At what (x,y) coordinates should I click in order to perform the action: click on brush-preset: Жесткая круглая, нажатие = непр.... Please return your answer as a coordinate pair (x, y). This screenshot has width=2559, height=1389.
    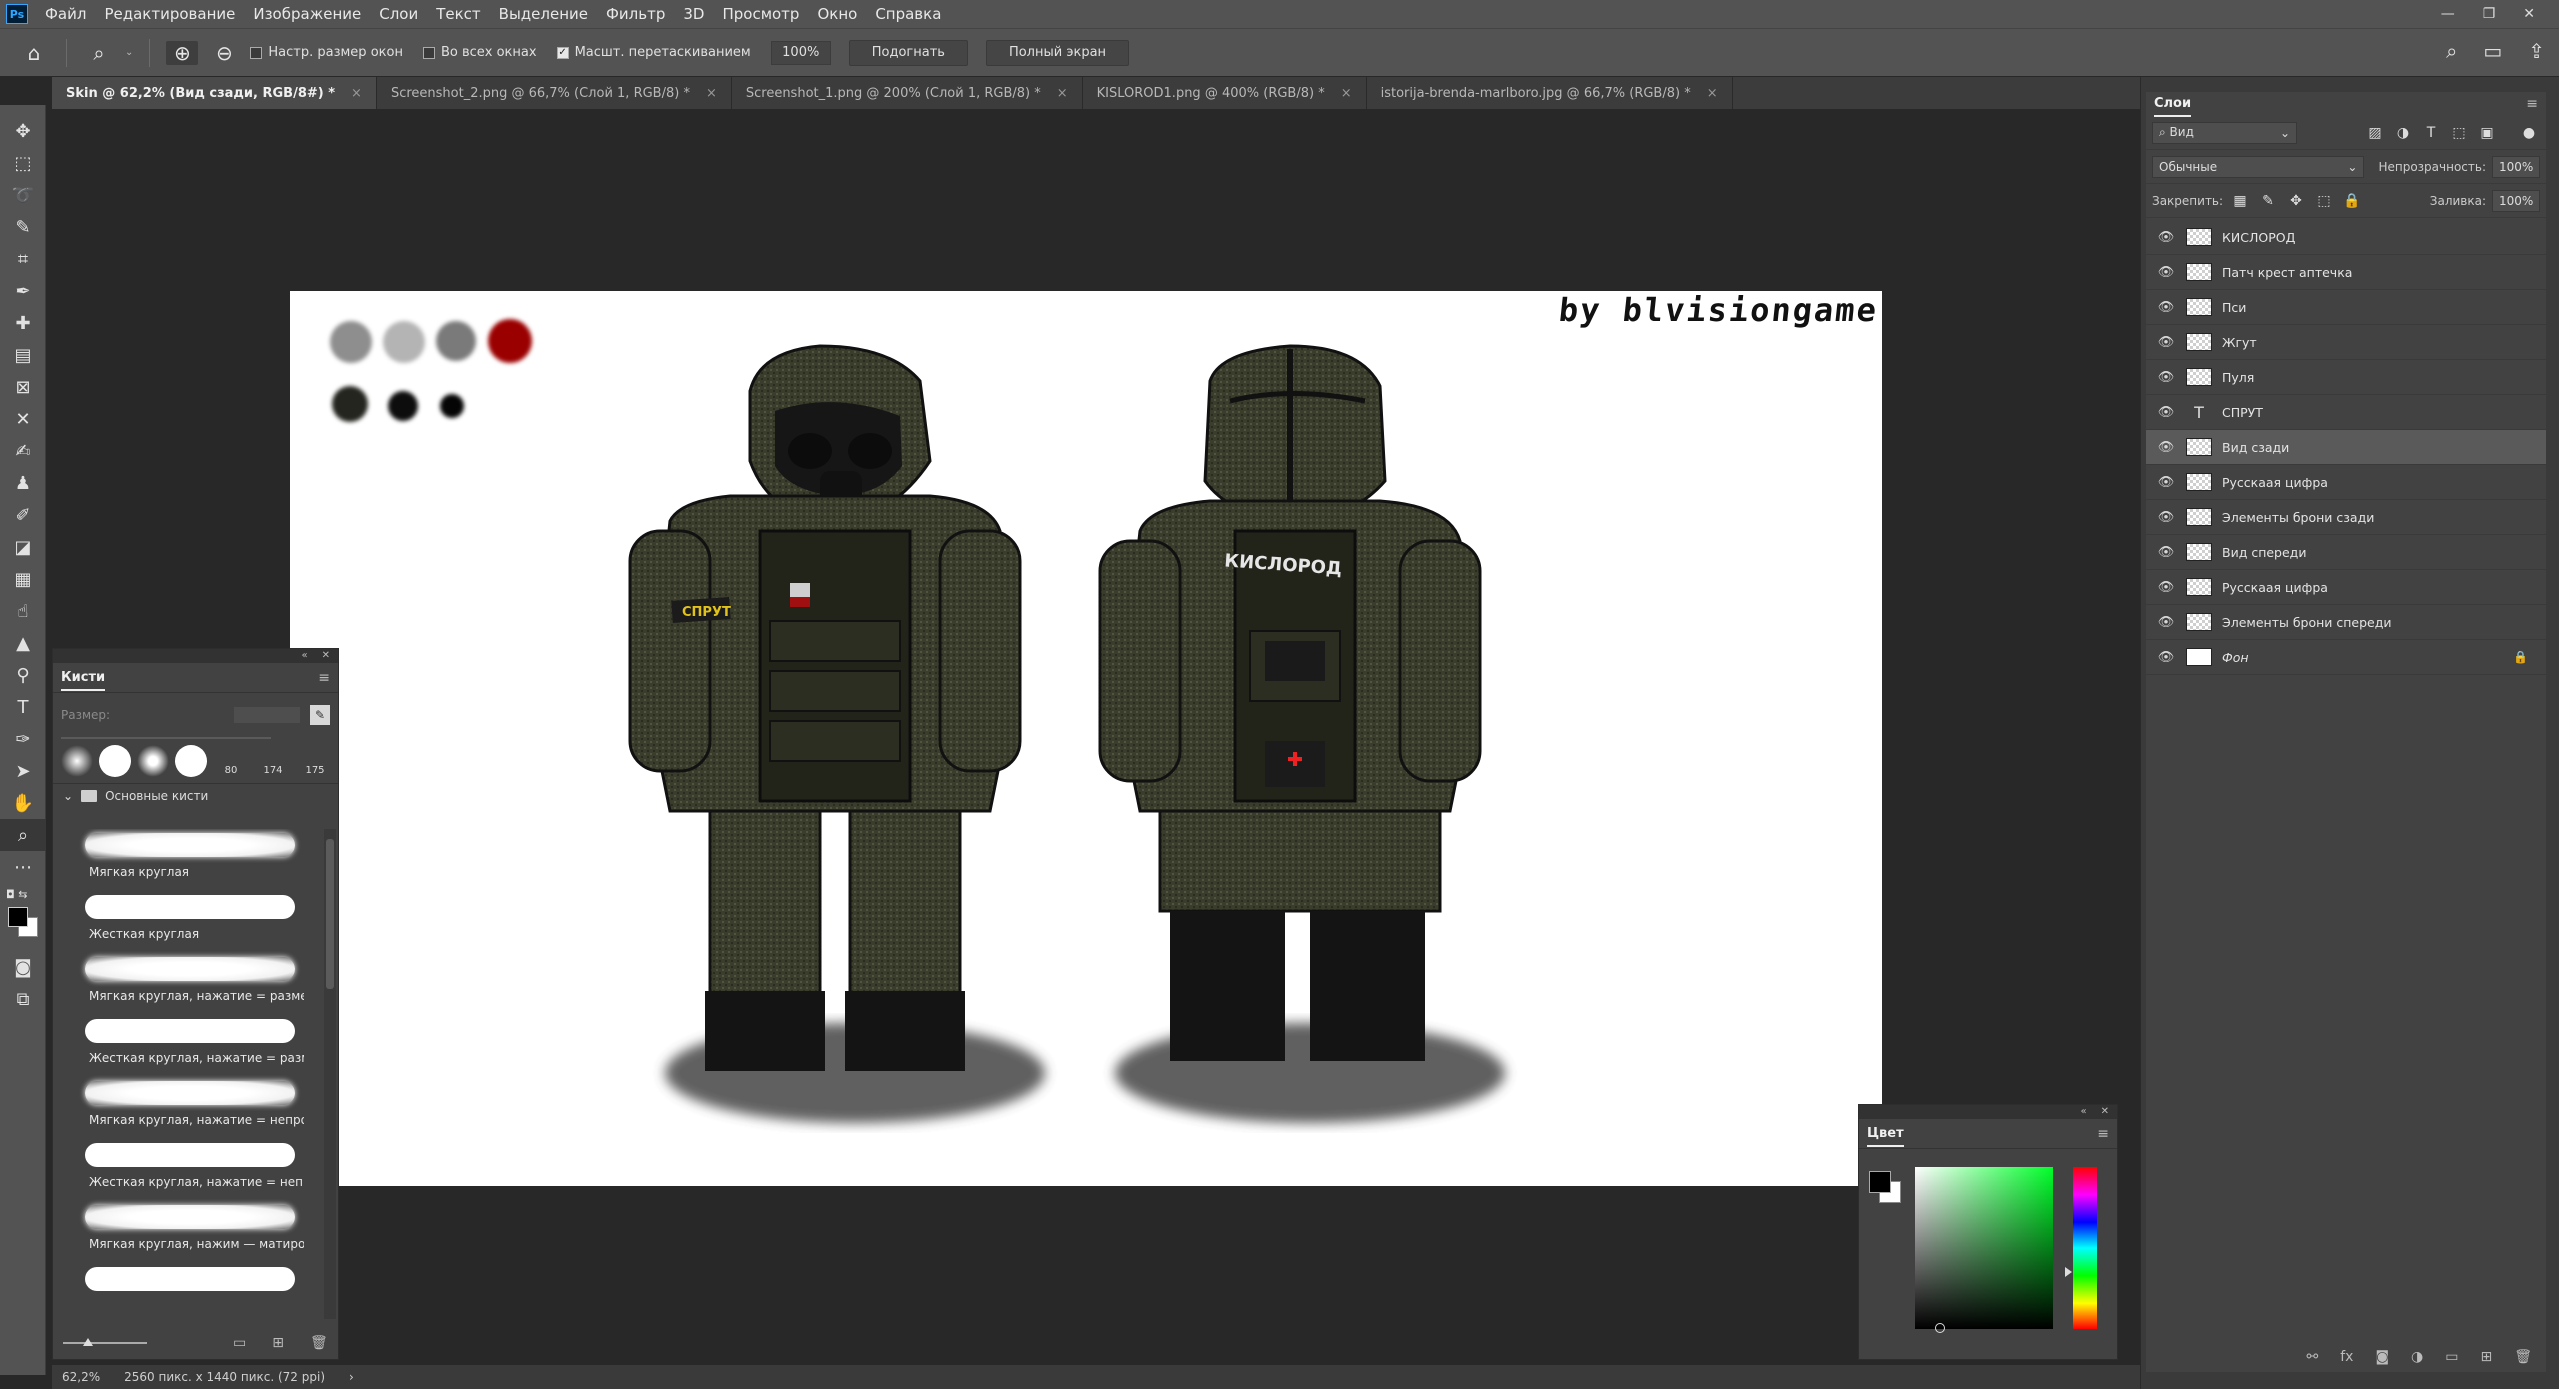
    Looking at the image, I should click on (188, 1170).